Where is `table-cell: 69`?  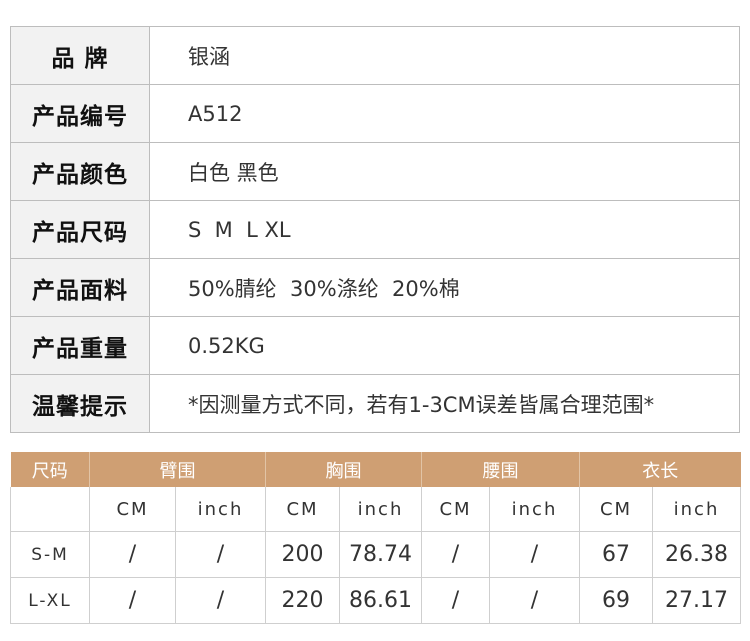
table-cell: 69 is located at coordinates (616, 600).